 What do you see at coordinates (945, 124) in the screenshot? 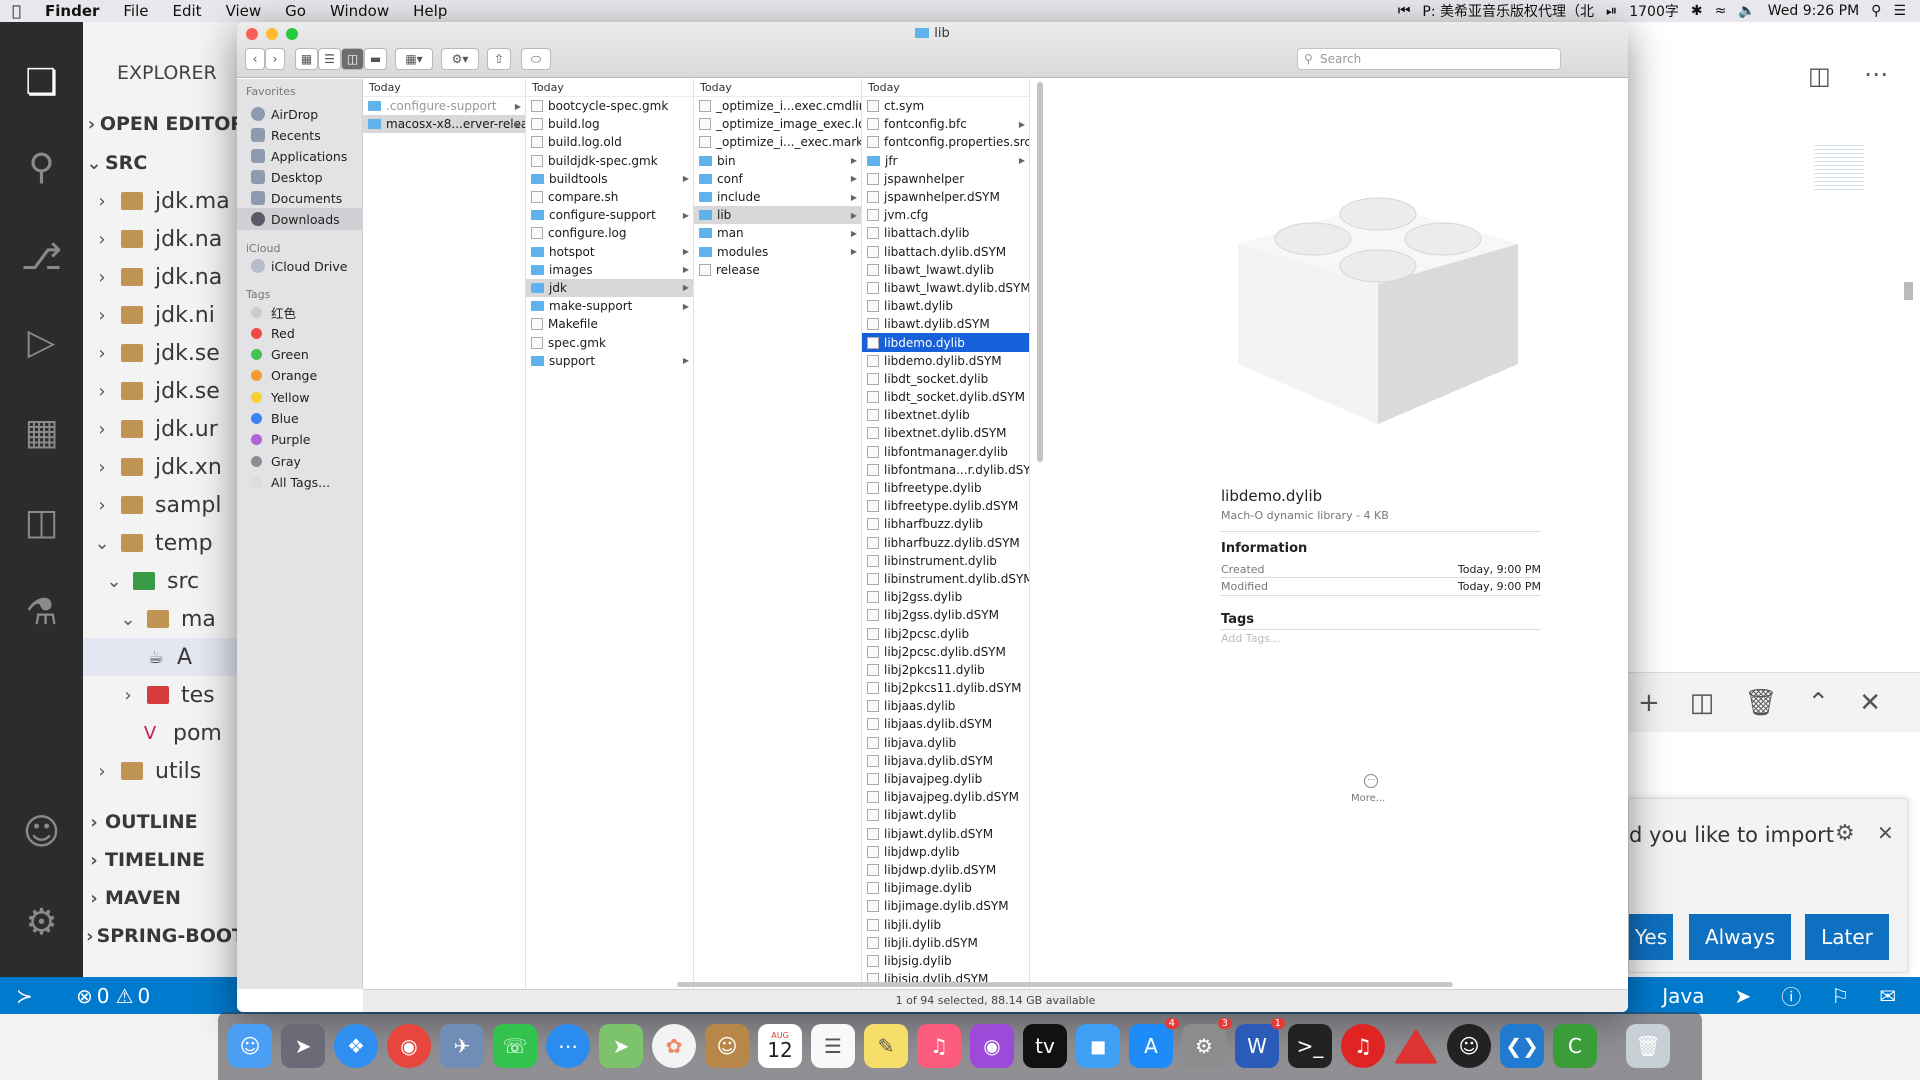
I see `file-row: fontconfig.bfc ▶` at bounding box center [945, 124].